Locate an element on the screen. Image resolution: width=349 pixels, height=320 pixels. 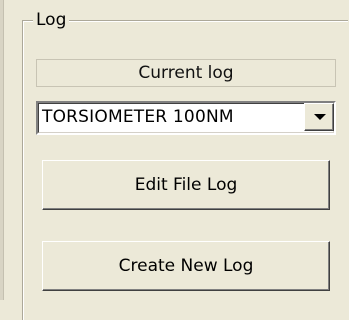
log-select-dropdown-button is located at coordinates (319, 117).